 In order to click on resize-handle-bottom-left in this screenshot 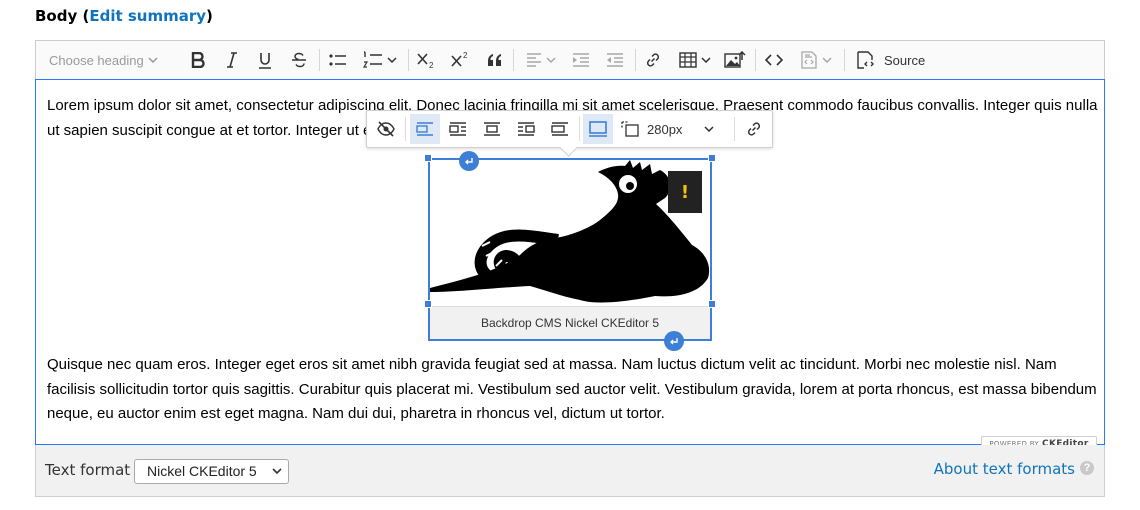, I will do `click(428, 304)`.